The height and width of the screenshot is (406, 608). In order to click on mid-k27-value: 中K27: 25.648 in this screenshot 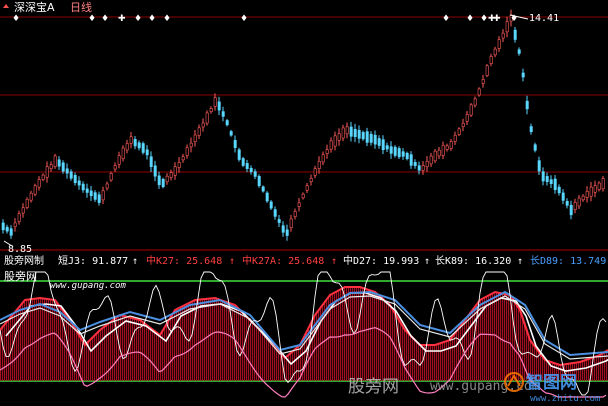, I will do `click(184, 260)`.